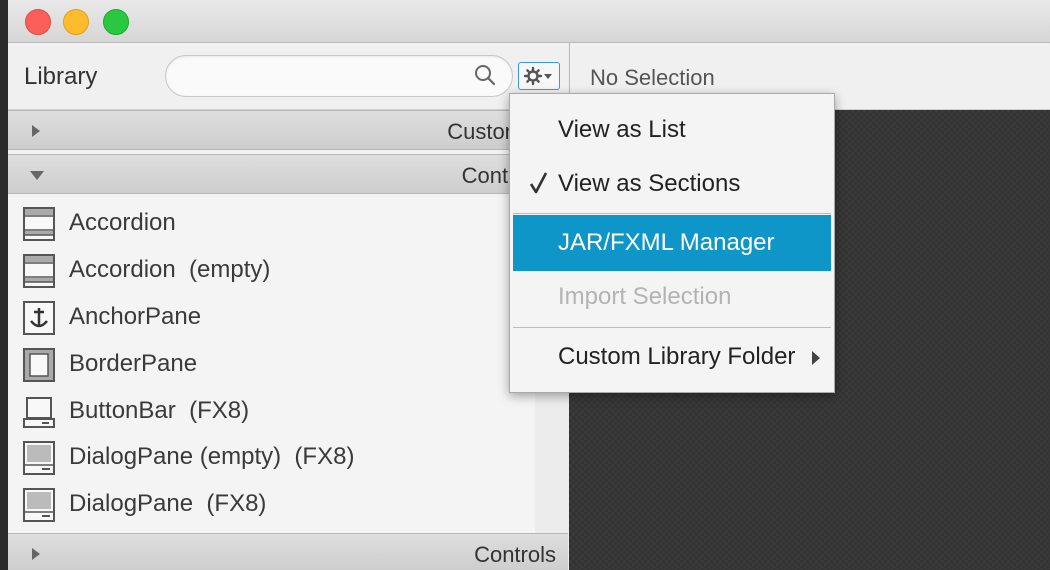  I want to click on item-label: Accordion, so click(122, 222).